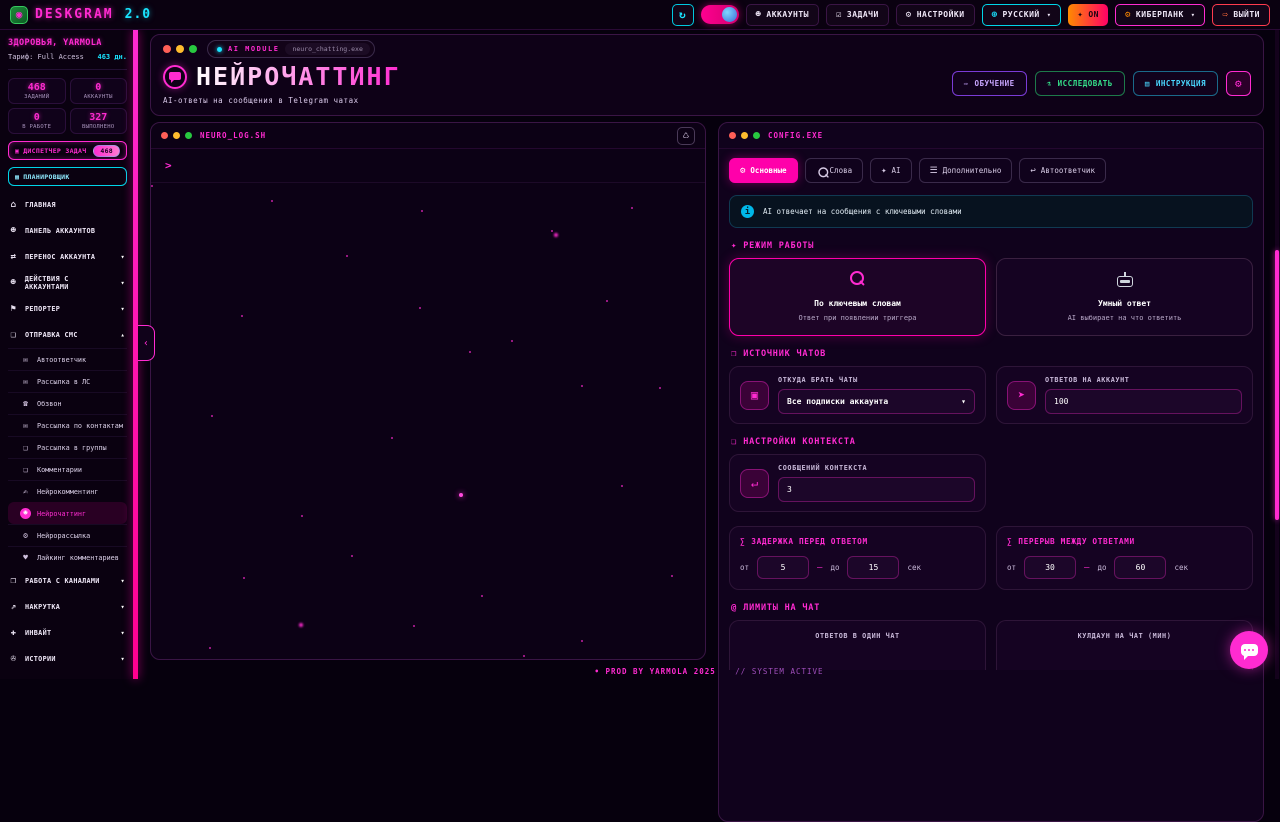 This screenshot has width=1280, height=822. I want to click on chat-icon: ❑, so click(13, 335).